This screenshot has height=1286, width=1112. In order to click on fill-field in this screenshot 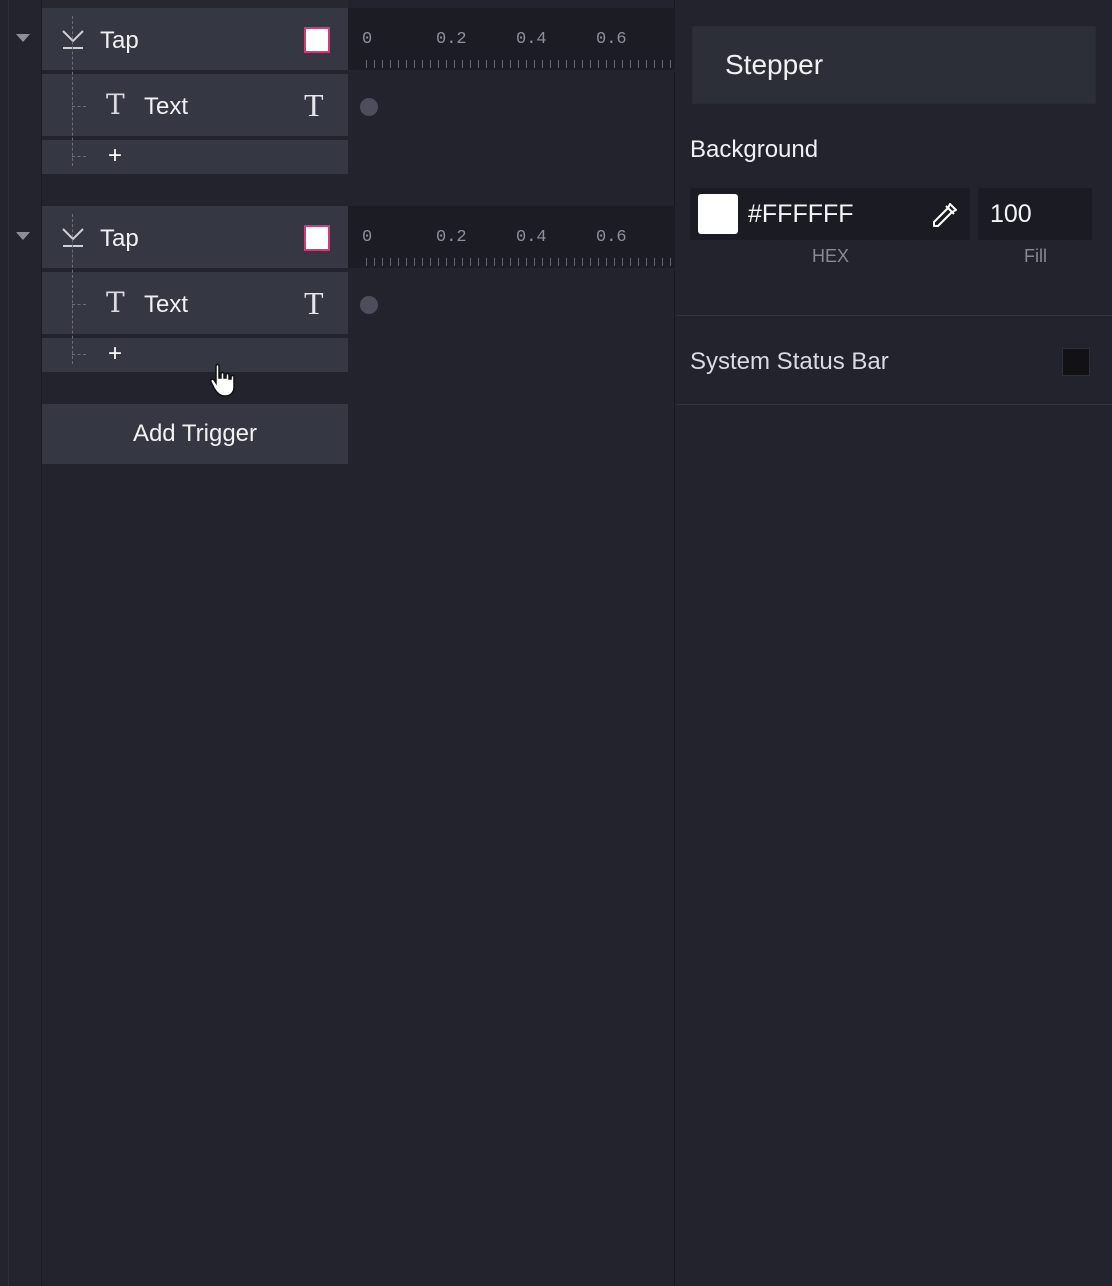, I will do `click(1035, 214)`.